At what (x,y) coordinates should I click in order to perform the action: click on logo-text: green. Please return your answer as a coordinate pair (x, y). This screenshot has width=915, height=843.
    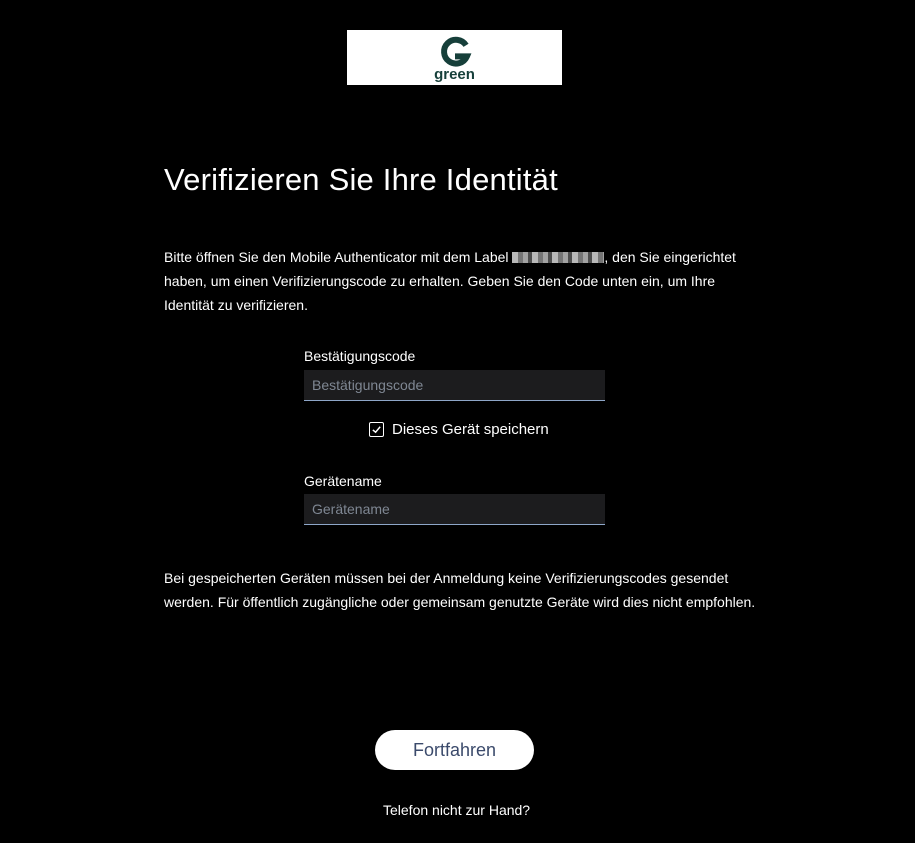
    Looking at the image, I should click on (454, 74).